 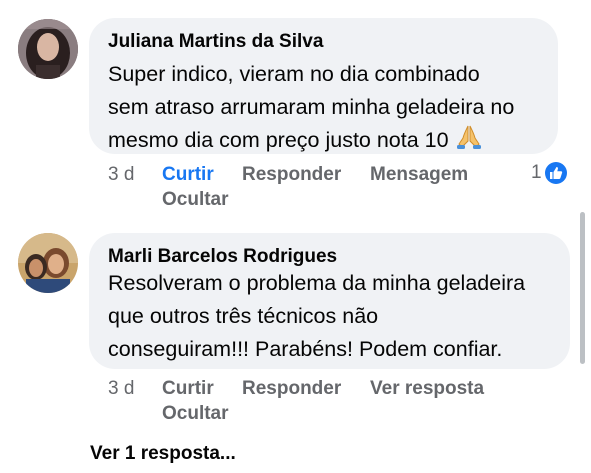 I want to click on comment-author: Marli Barcelos Rodrigues, so click(x=222, y=257).